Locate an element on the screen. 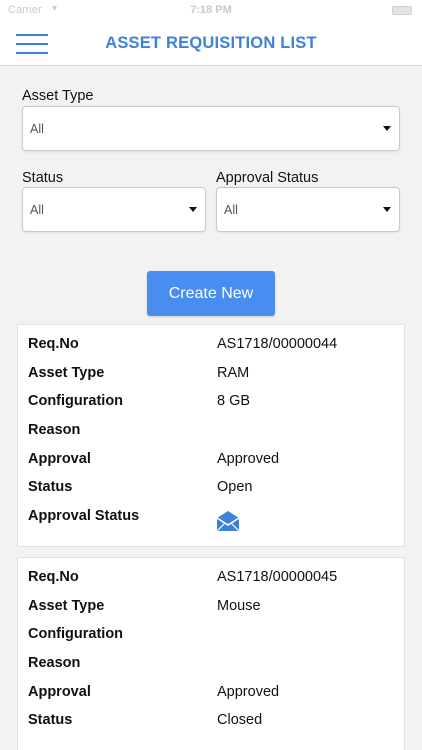  create-new-button: Create New is located at coordinates (211, 293).